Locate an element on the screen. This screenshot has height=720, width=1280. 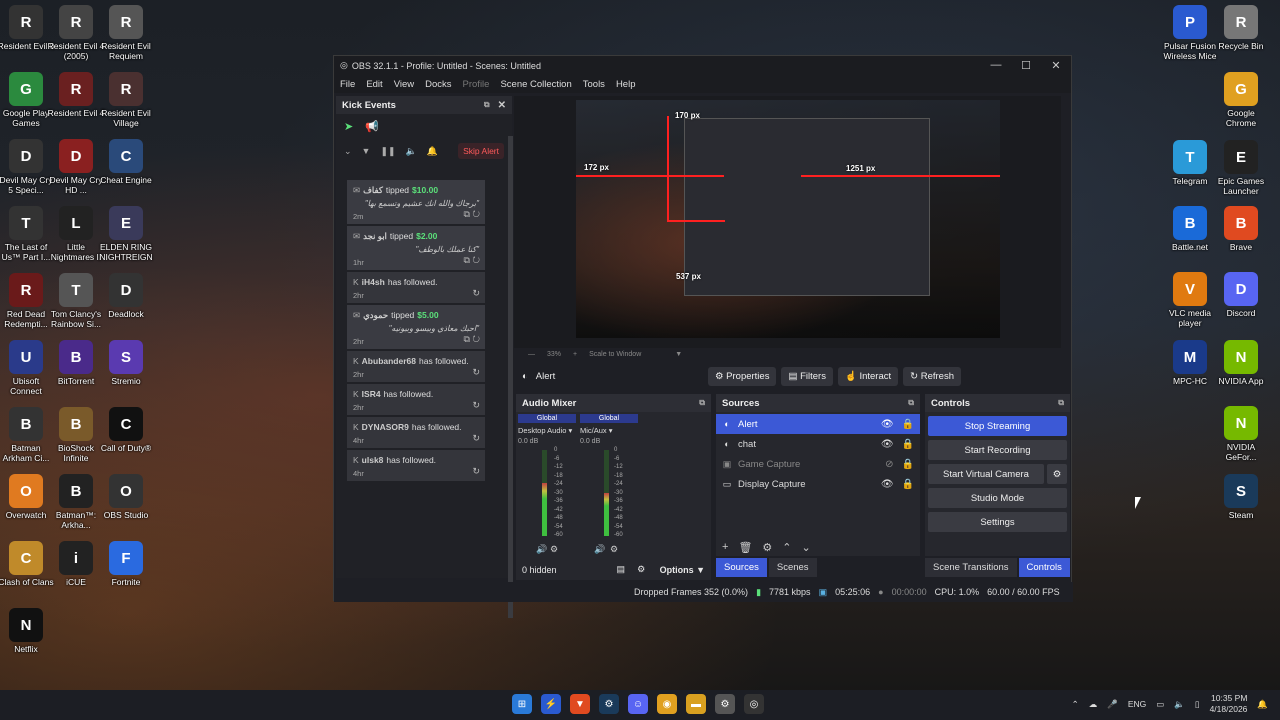
desktop-icon-stremio: S Stremio is located at coordinates (126, 363).